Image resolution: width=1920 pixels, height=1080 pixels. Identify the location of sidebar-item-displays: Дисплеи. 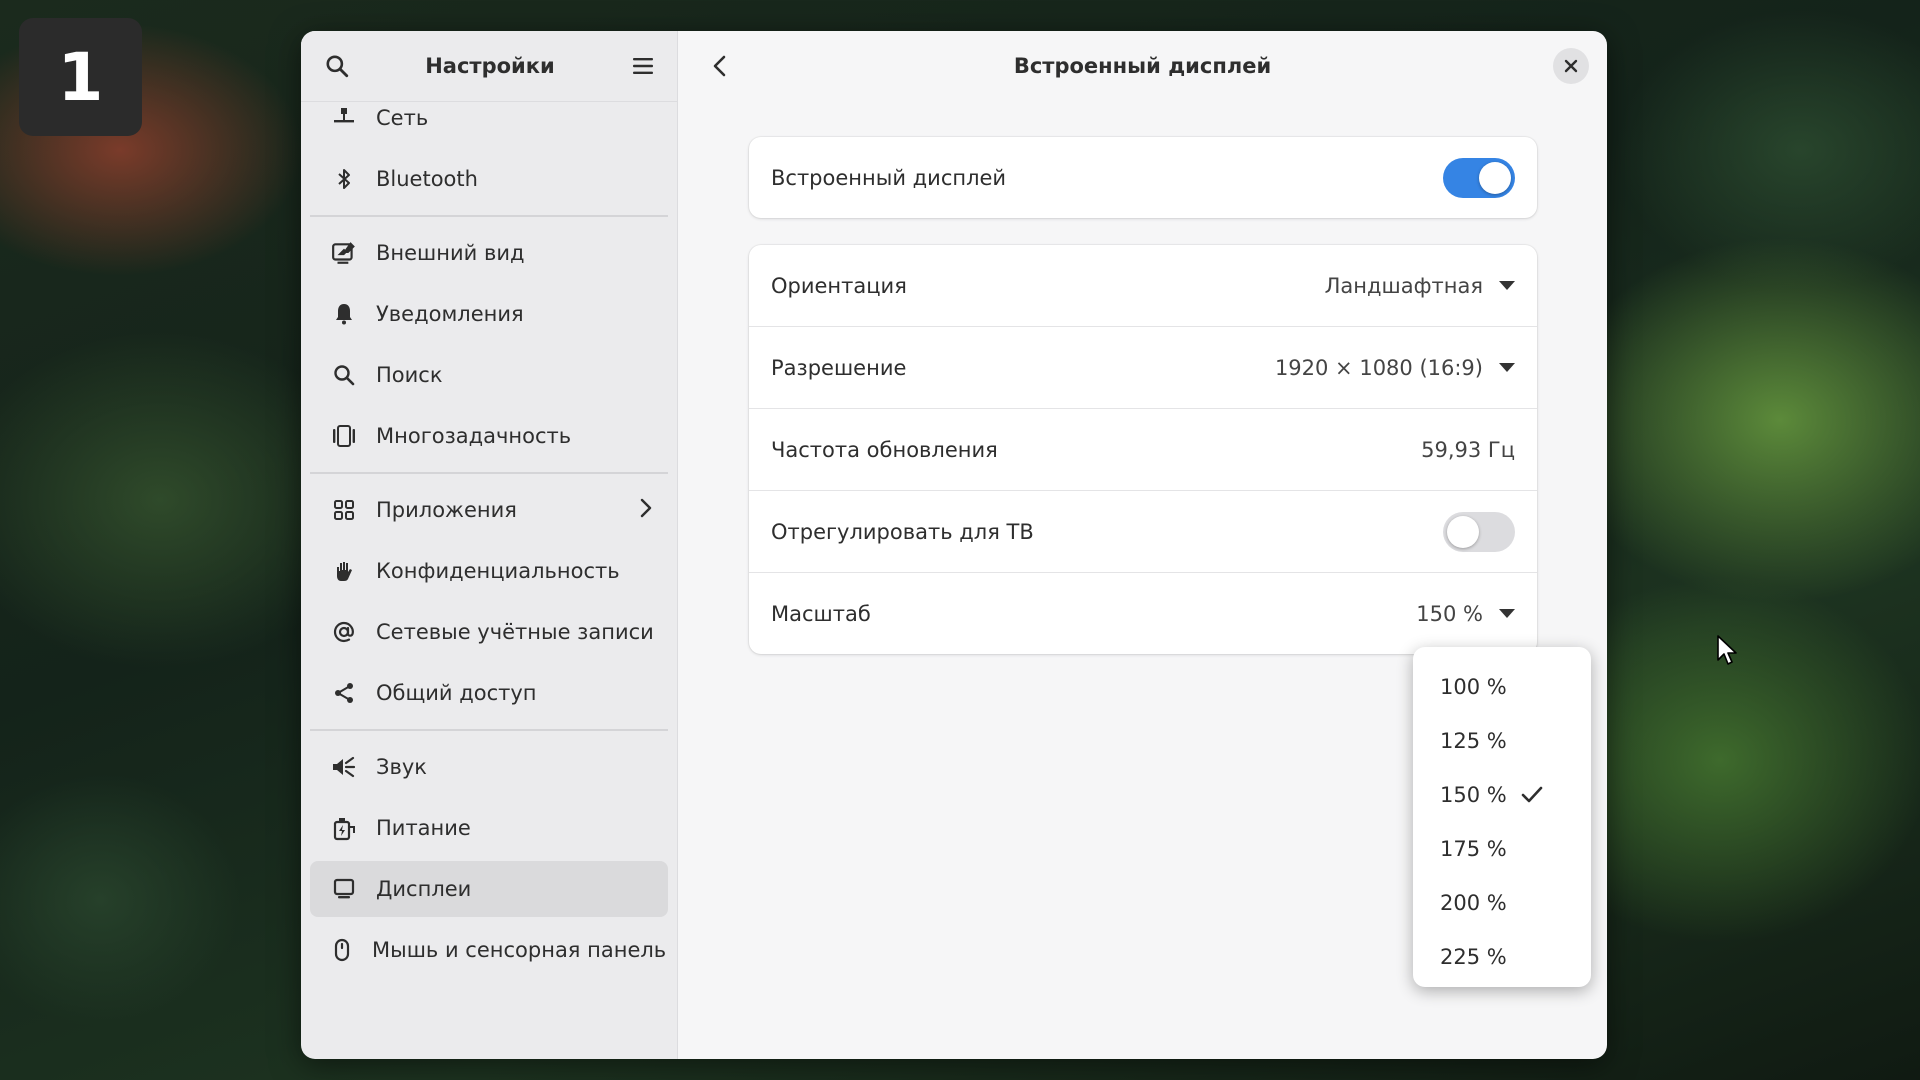
(489, 889).